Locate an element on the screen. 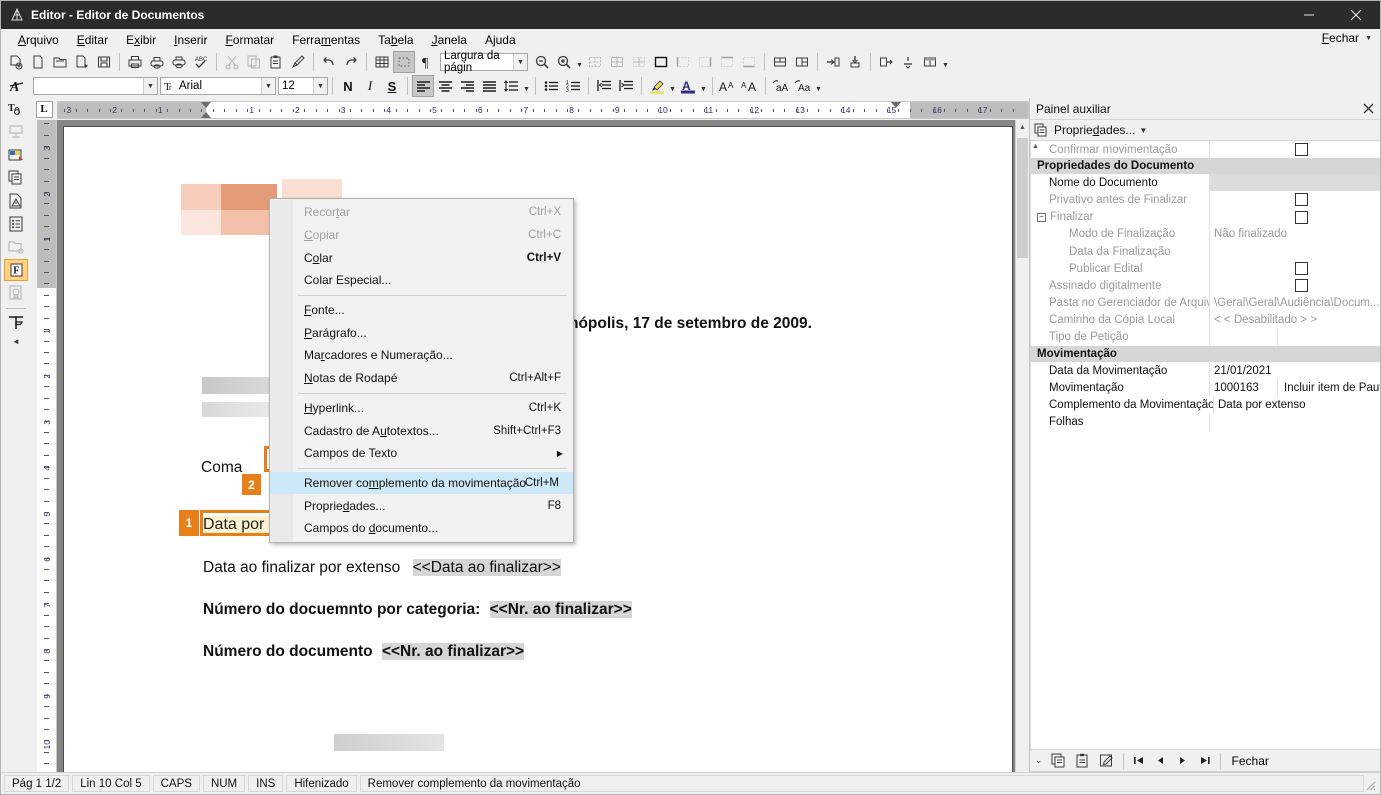 This screenshot has height=795, width=1381. nav-first-icon is located at coordinates (1139, 761).